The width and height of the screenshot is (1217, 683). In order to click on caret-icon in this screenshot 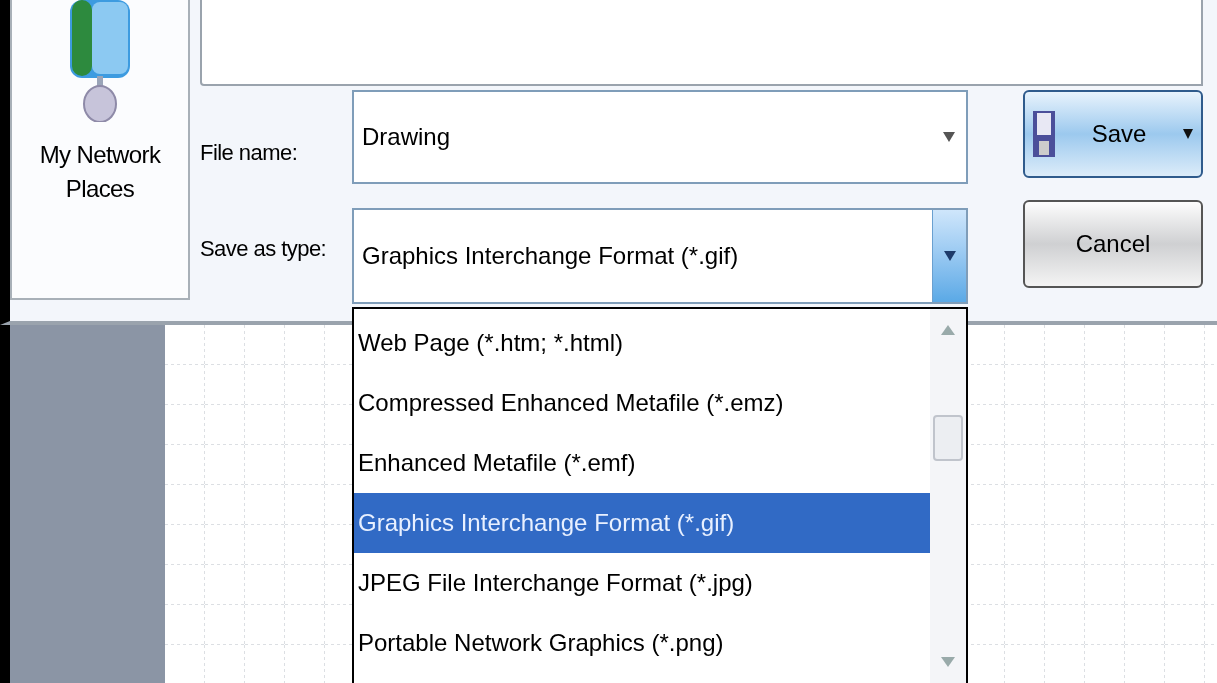, I will do `click(1188, 134)`.